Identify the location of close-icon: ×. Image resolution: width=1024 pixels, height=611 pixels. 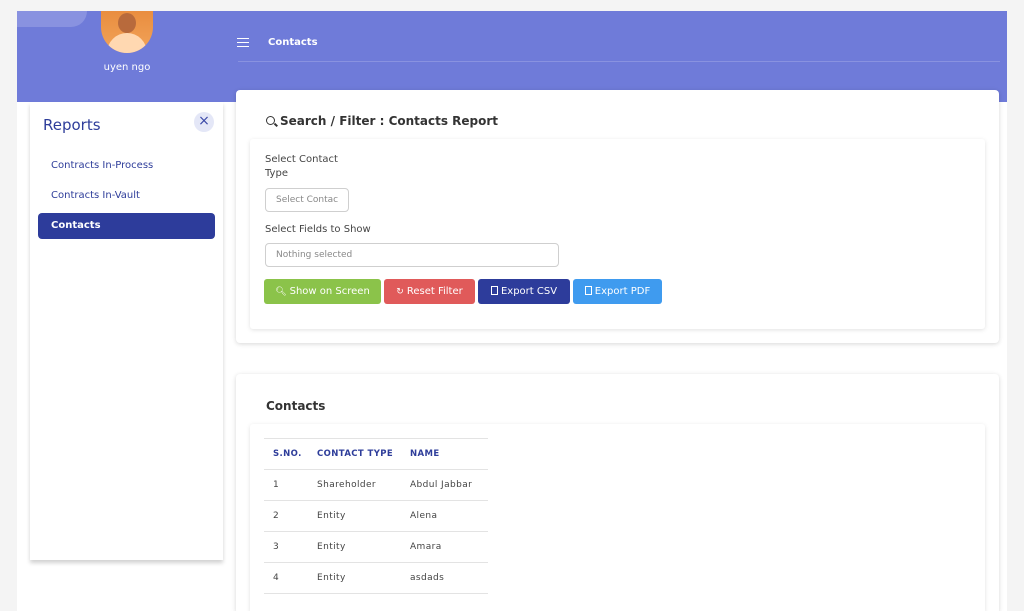
(204, 122).